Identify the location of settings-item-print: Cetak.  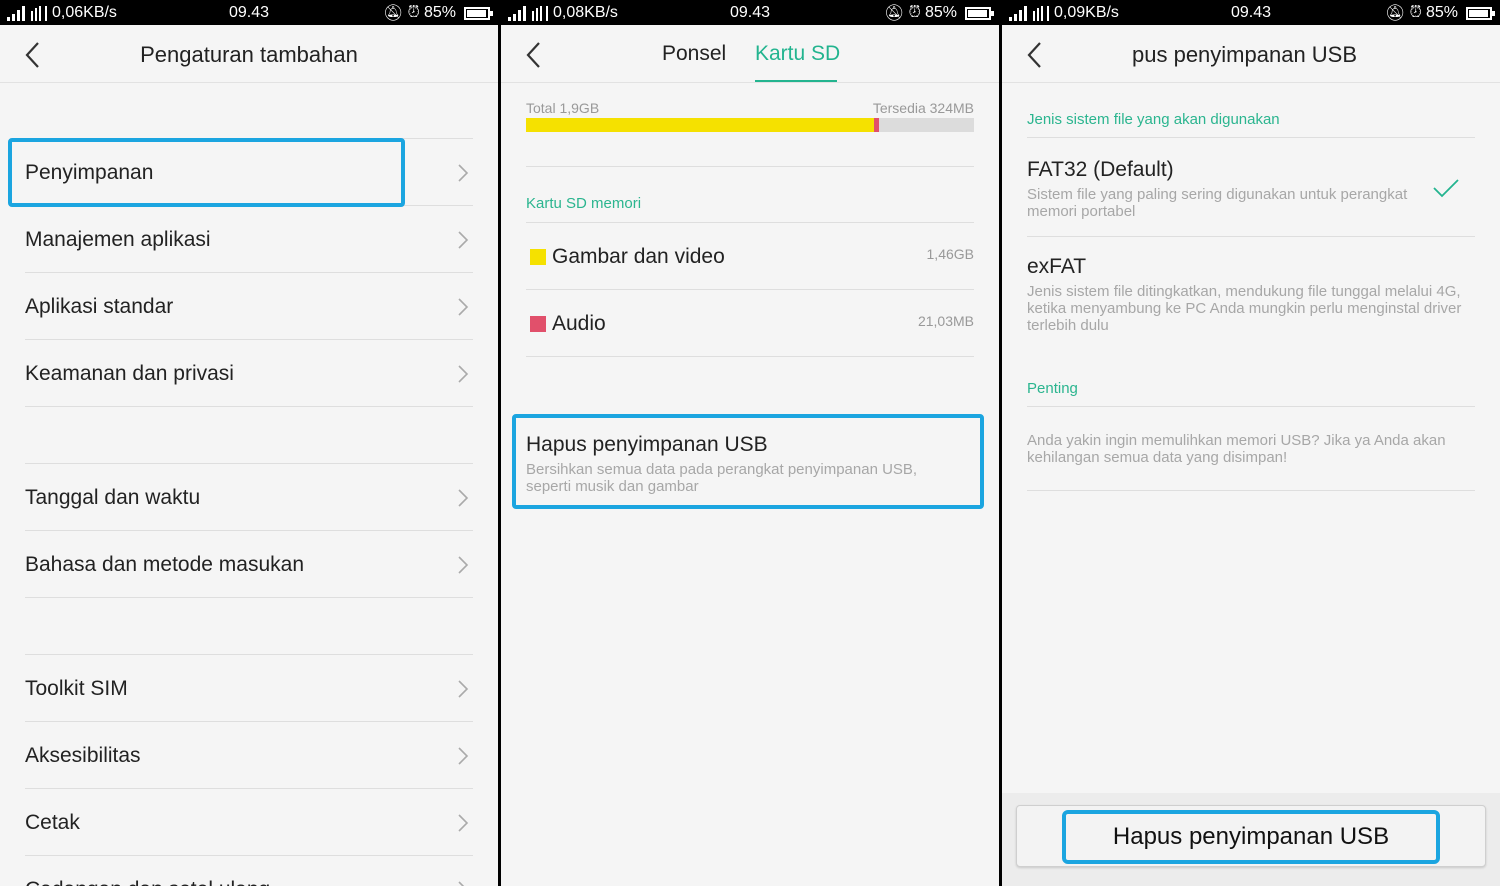
(249, 822).